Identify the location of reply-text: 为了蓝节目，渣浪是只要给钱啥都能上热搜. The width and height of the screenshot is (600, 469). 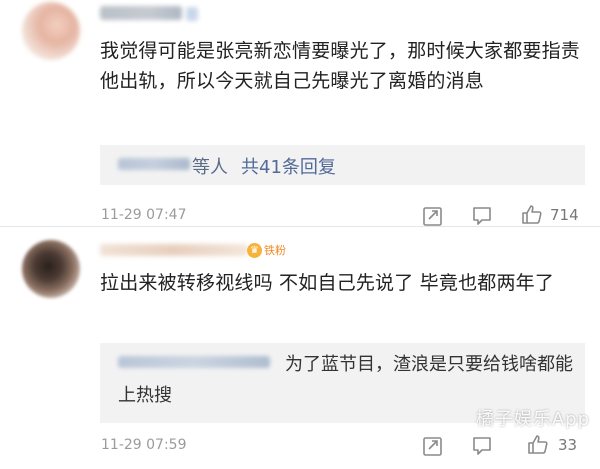
(345, 380).